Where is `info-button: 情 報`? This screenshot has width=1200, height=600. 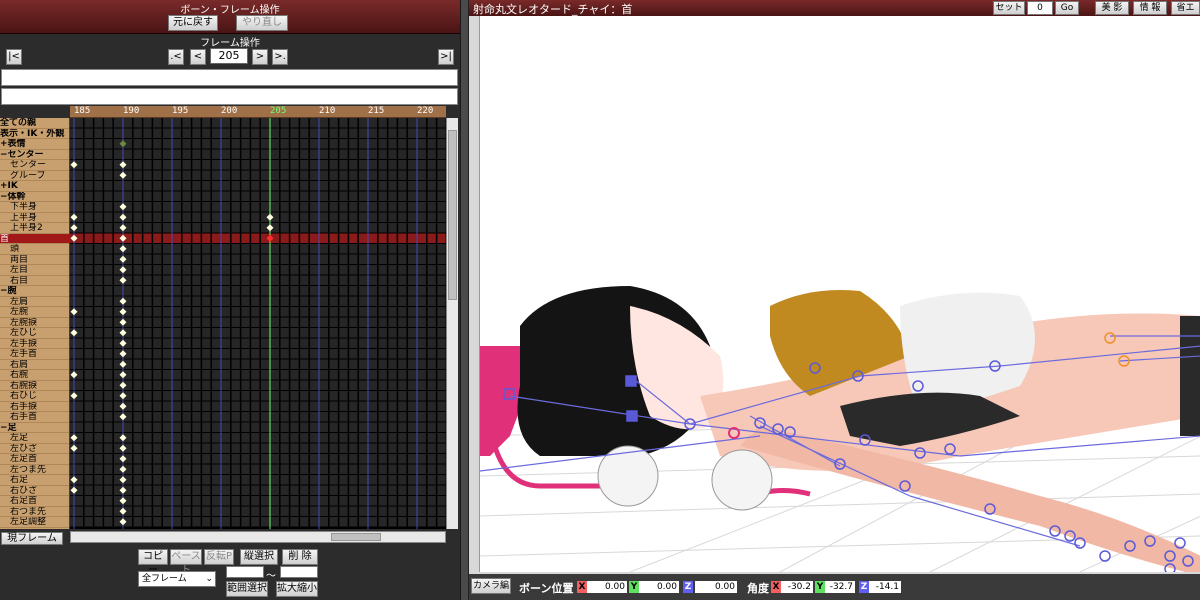
info-button: 情 報 is located at coordinates (1150, 8).